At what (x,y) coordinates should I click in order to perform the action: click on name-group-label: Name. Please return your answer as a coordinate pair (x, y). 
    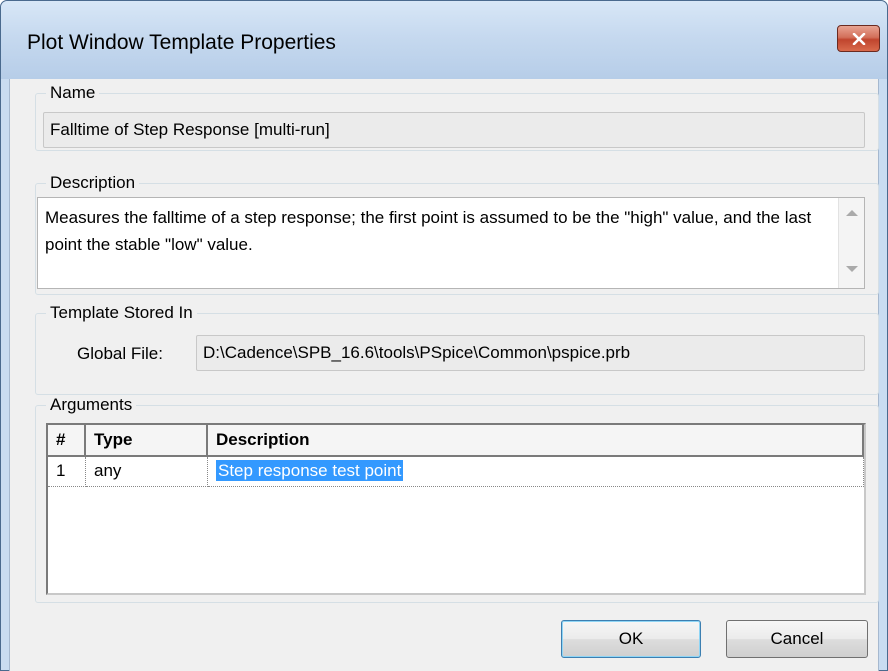
    Looking at the image, I should click on (73, 93).